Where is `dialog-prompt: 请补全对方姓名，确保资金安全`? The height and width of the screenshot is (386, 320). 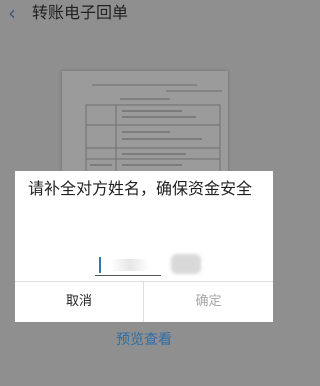
dialog-prompt: 请补全对方姓名，确保资金安全 is located at coordinates (140, 188).